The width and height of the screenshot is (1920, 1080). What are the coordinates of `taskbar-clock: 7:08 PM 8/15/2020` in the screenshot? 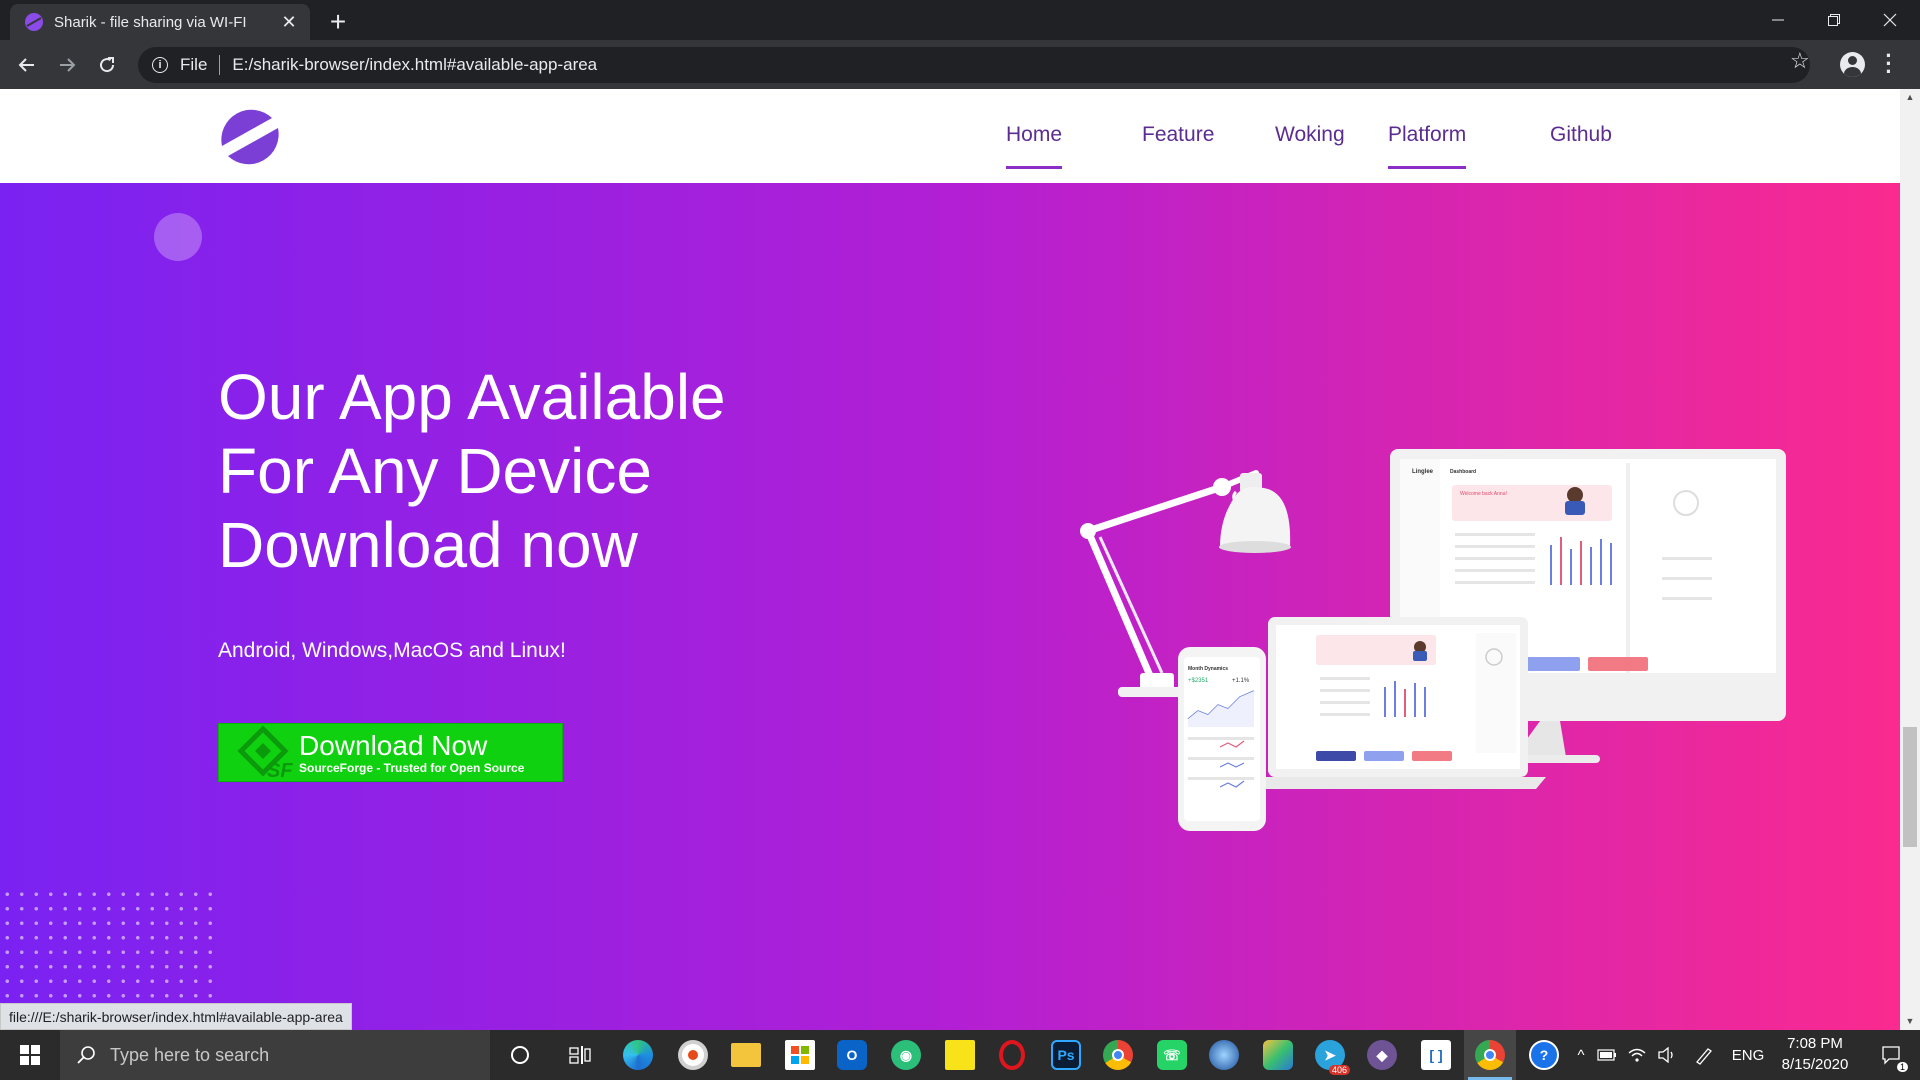 It's located at (1815, 1054).